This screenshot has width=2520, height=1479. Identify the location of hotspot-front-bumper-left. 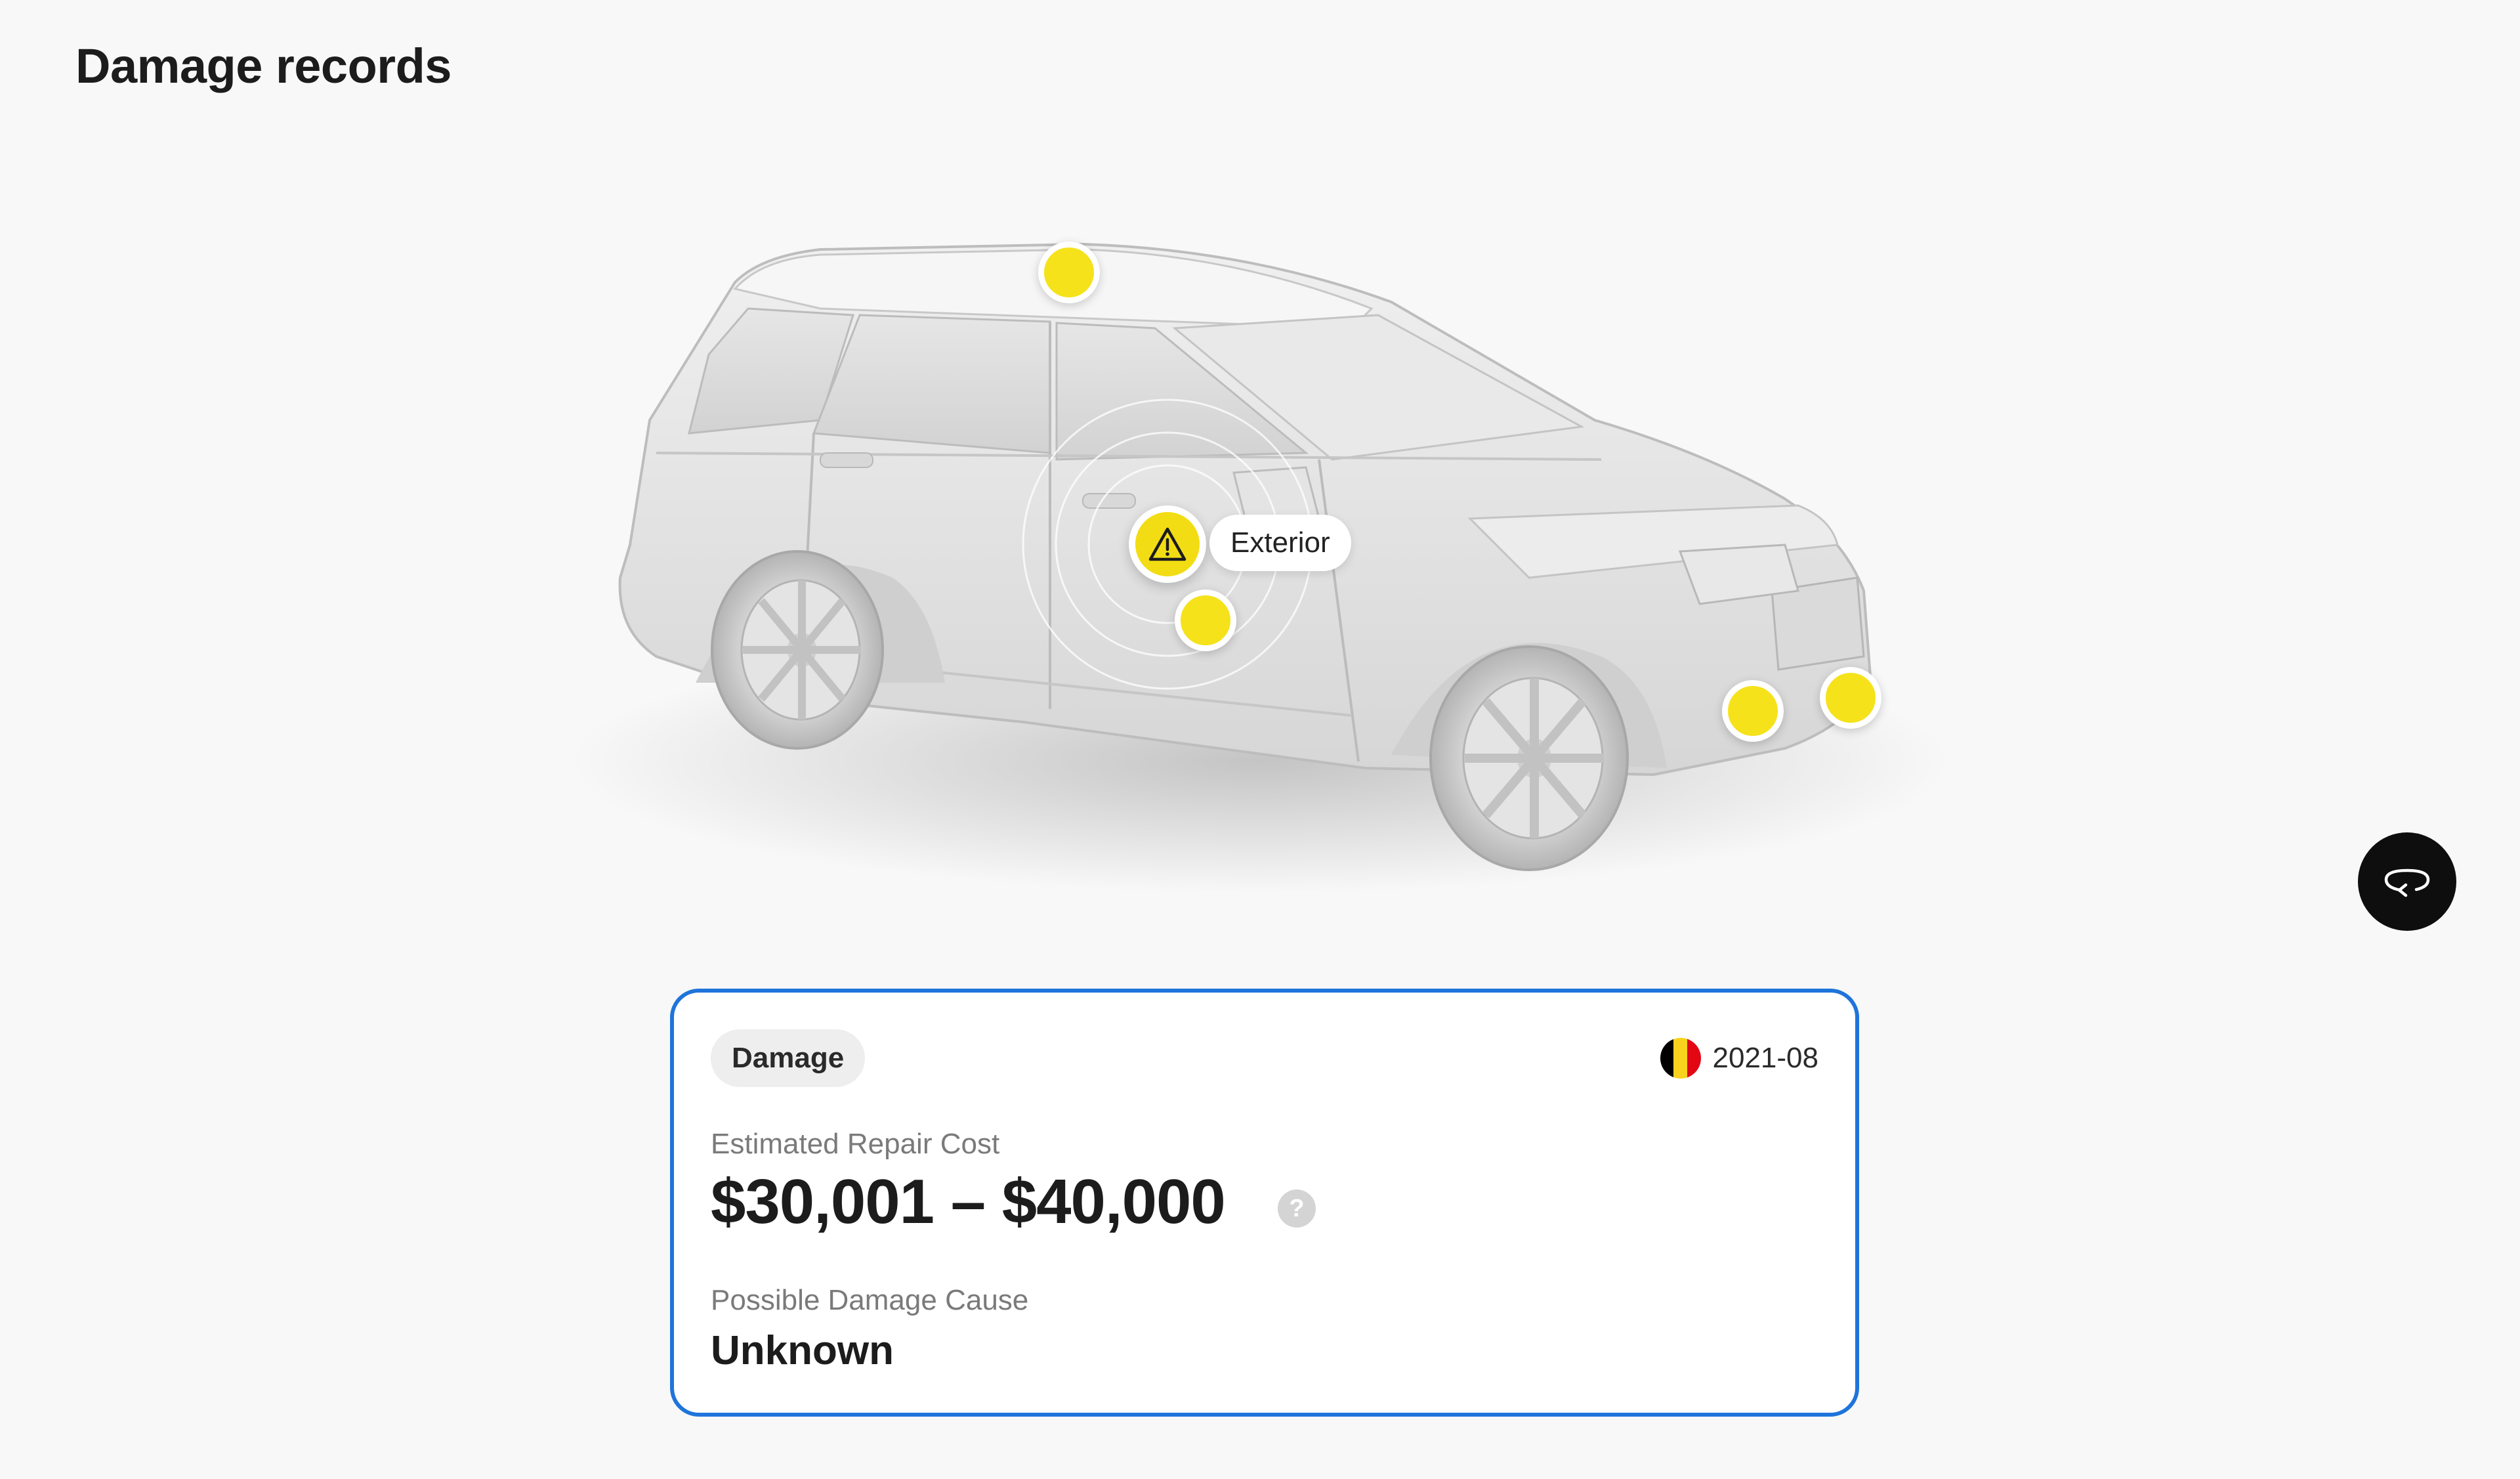
(1753, 711).